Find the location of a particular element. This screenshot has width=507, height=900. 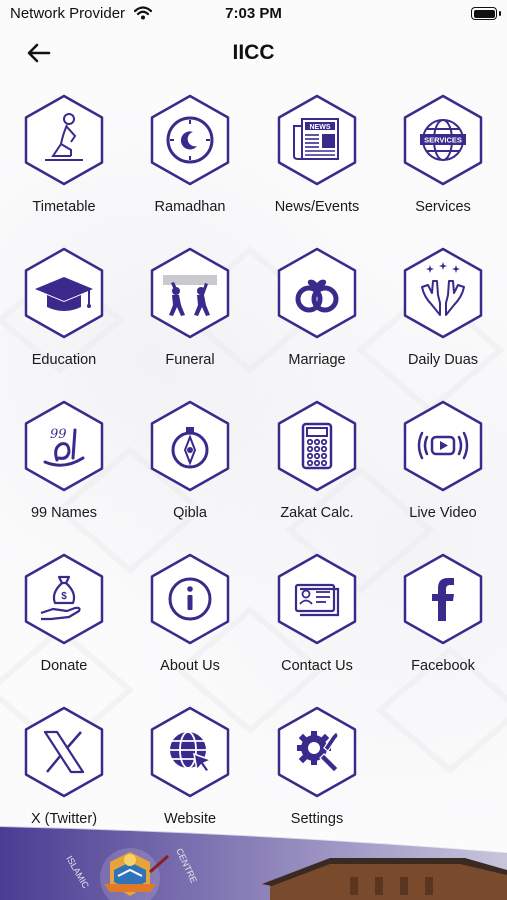

globe-services-icon: SERVICES is located at coordinates (443, 140).